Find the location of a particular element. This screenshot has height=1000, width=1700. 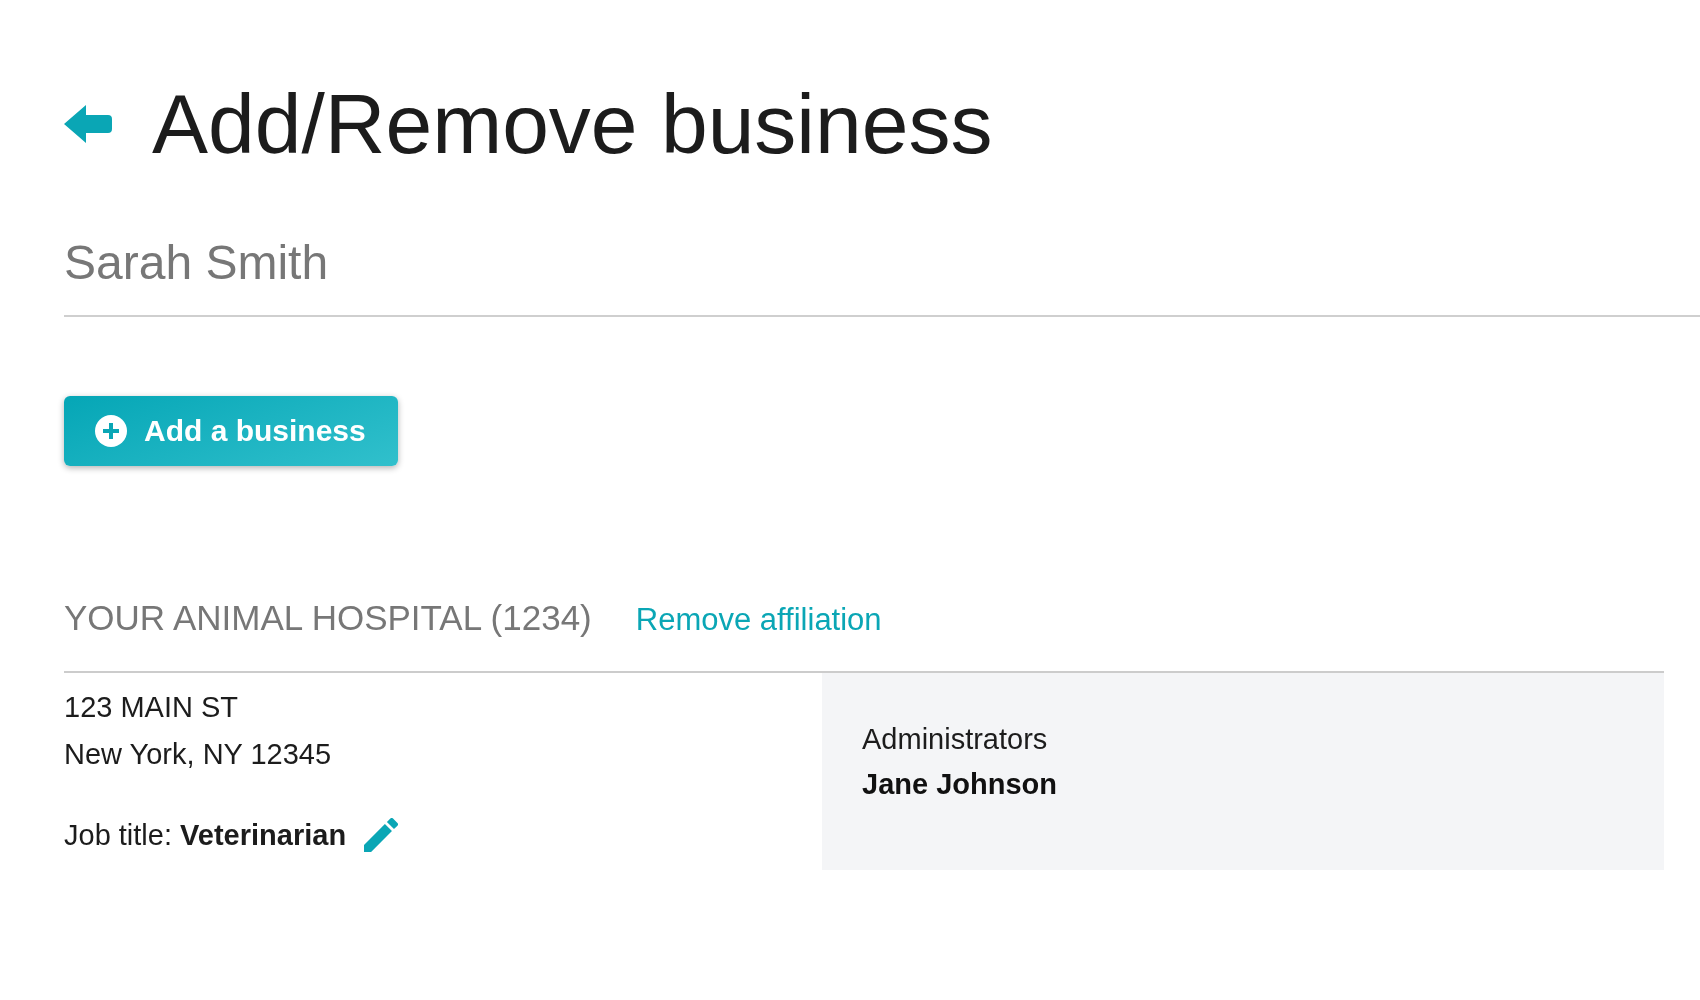

administrators-label: Administrators is located at coordinates (955, 740).